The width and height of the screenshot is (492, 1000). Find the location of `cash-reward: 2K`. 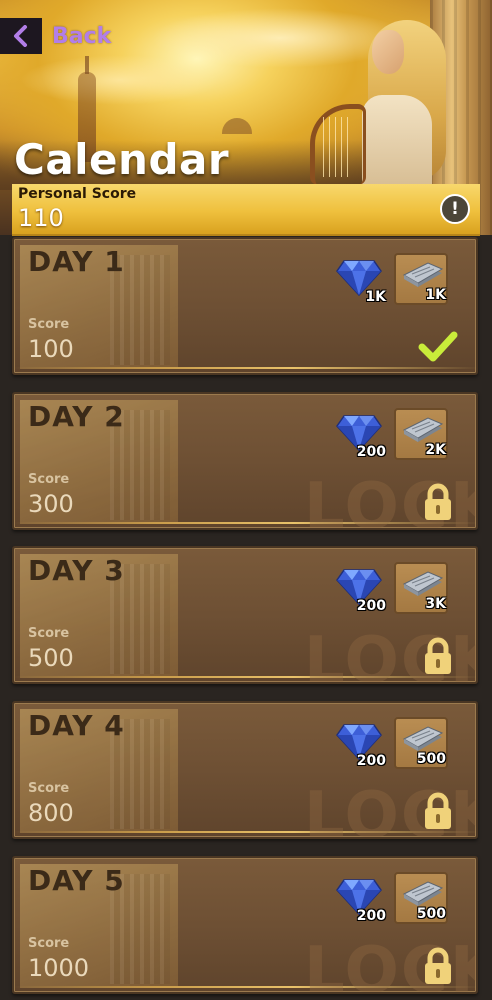

cash-reward: 2K is located at coordinates (421, 434).